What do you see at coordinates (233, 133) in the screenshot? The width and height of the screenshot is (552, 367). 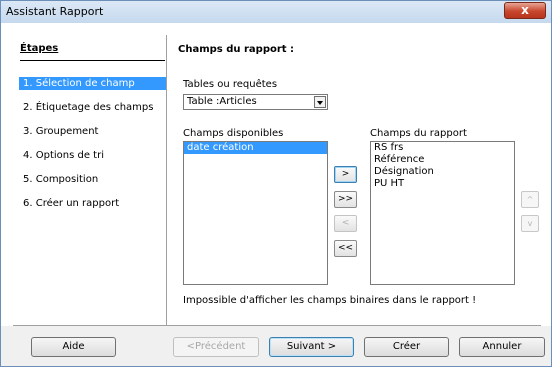 I see `available-fields-label: Champs disponibles` at bounding box center [233, 133].